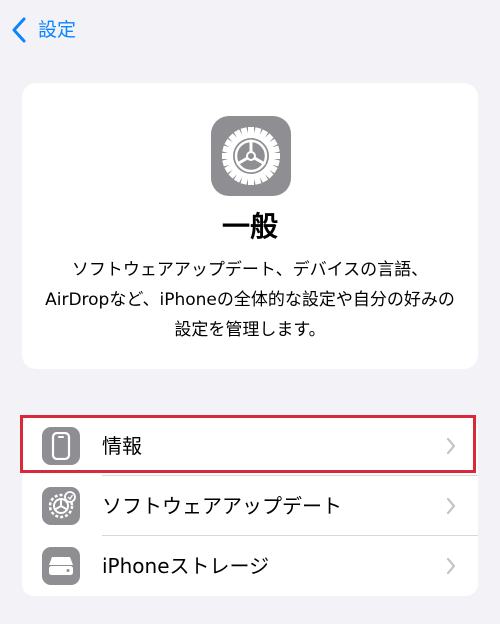 This screenshot has height=624, width=500. Describe the element at coordinates (250, 446) in the screenshot. I see `list-item-about: 情報` at that location.